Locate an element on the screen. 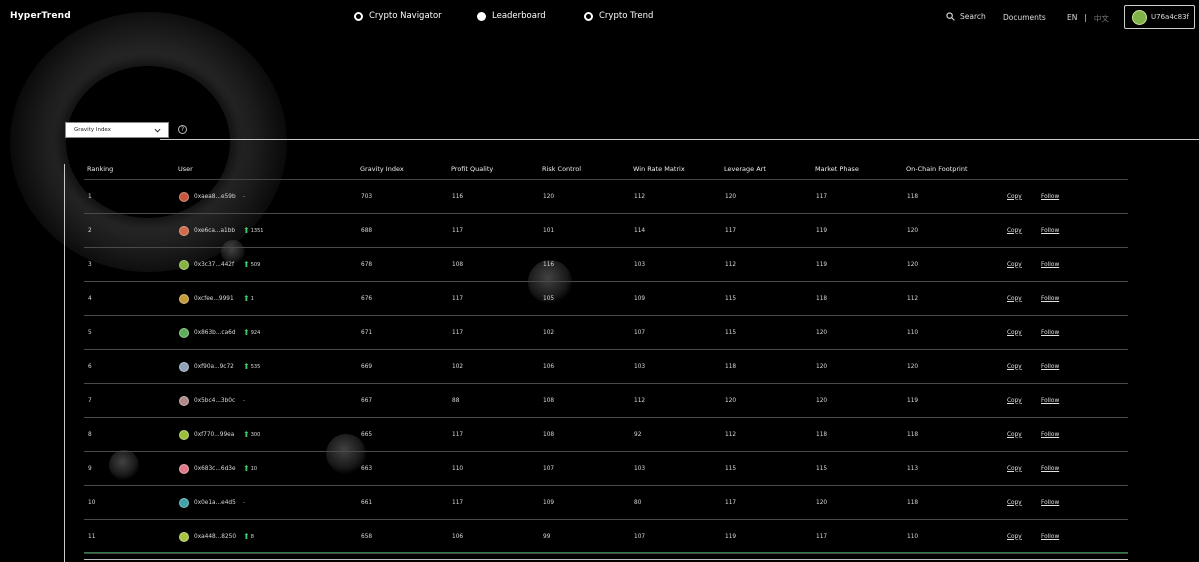  leverage-art: 119 is located at coordinates (731, 536).